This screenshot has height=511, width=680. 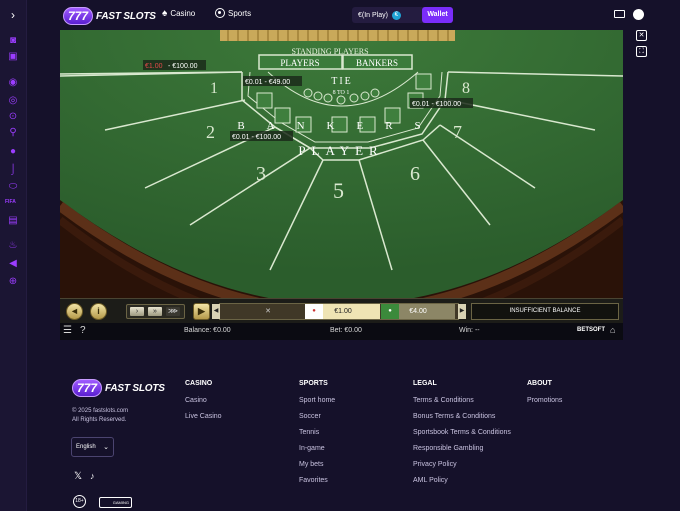 What do you see at coordinates (13, 101) in the screenshot?
I see `broadcast-icon: ◎` at bounding box center [13, 101].